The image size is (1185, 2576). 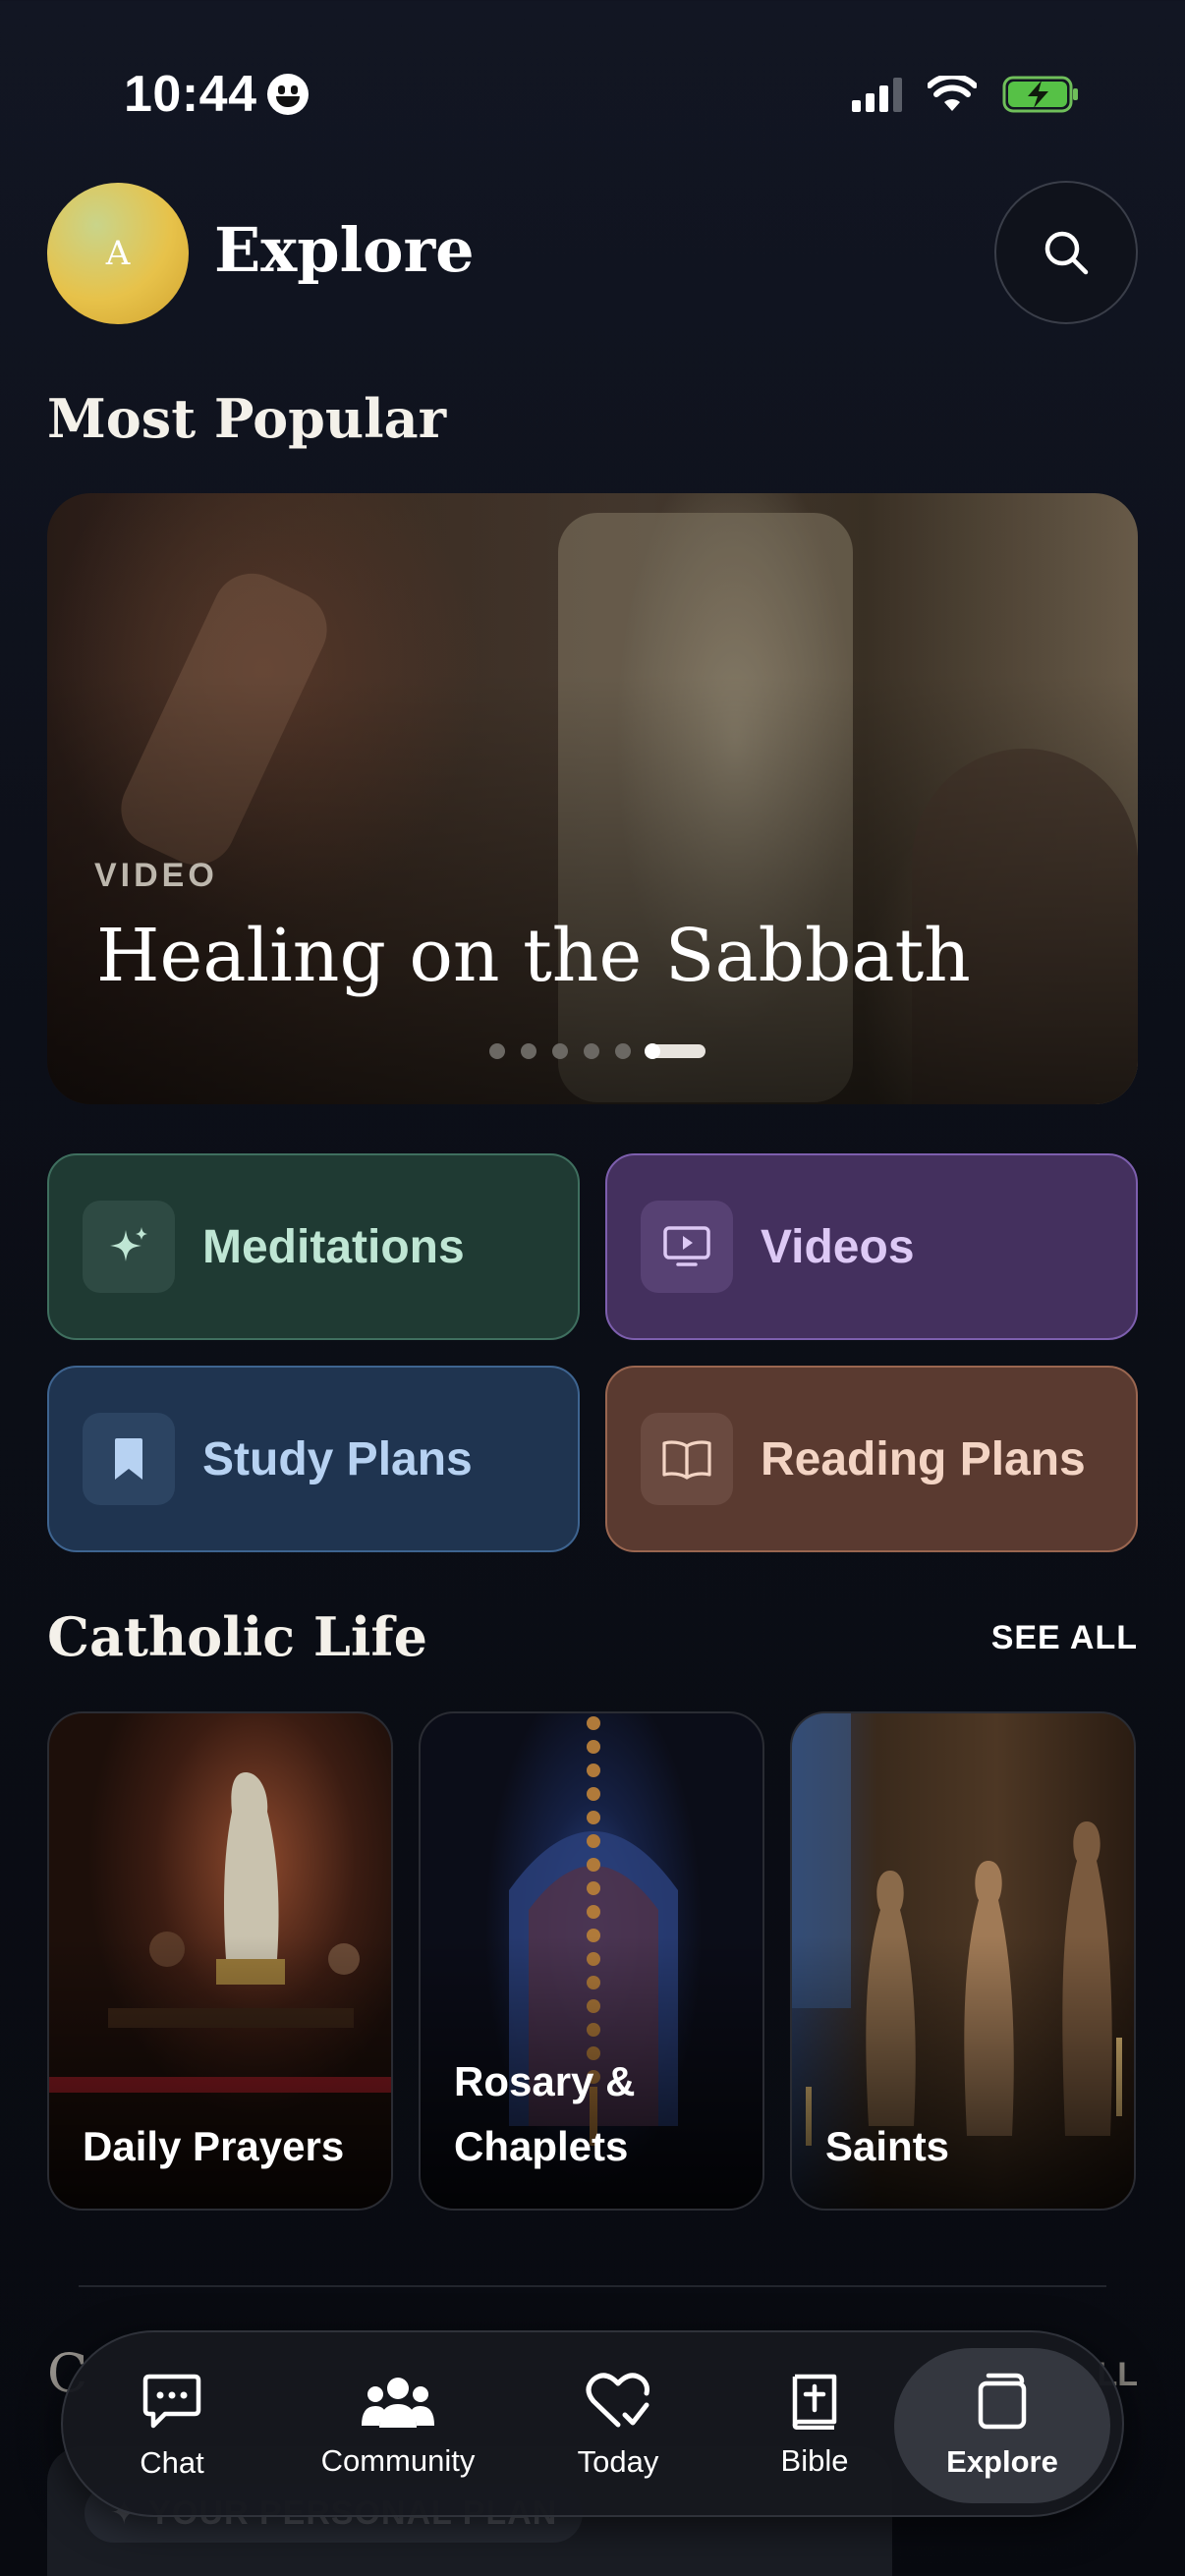 I want to click on tab-bar: Chat Community Today Bible Explore, so click(x=592, y=2423).